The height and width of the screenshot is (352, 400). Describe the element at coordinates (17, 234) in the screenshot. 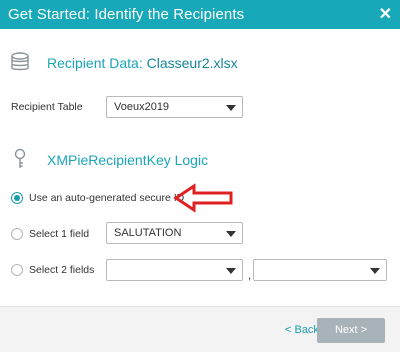

I see `radio-select-one-field` at that location.